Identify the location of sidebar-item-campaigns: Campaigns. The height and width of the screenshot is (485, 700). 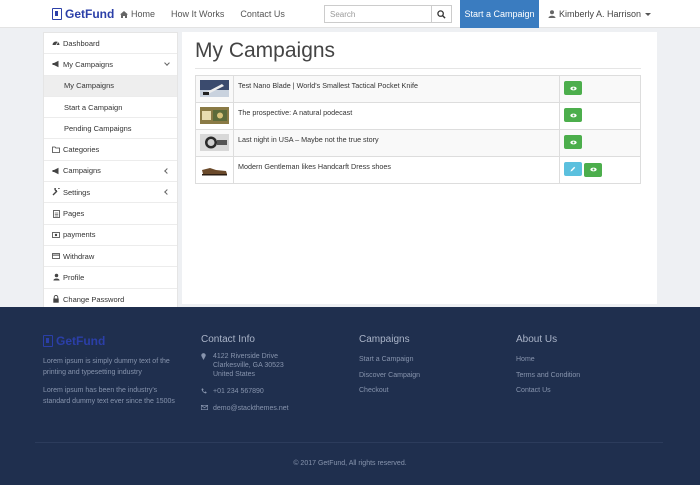
(110, 172).